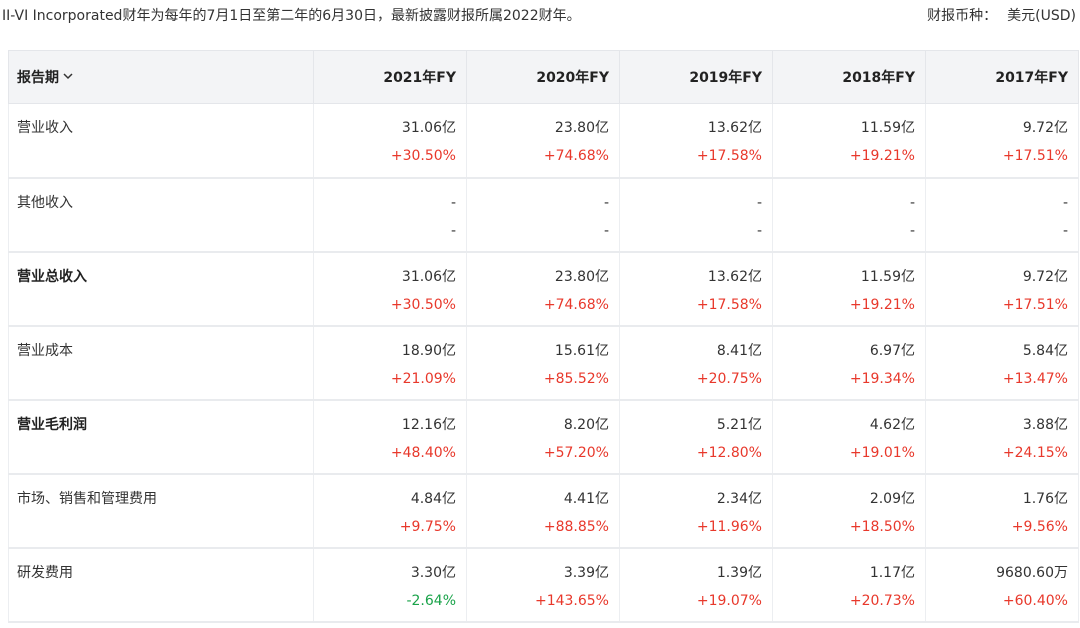 This screenshot has height=628, width=1080. Describe the element at coordinates (739, 572) in the screenshot. I see `cell-value: 1.39亿` at that location.